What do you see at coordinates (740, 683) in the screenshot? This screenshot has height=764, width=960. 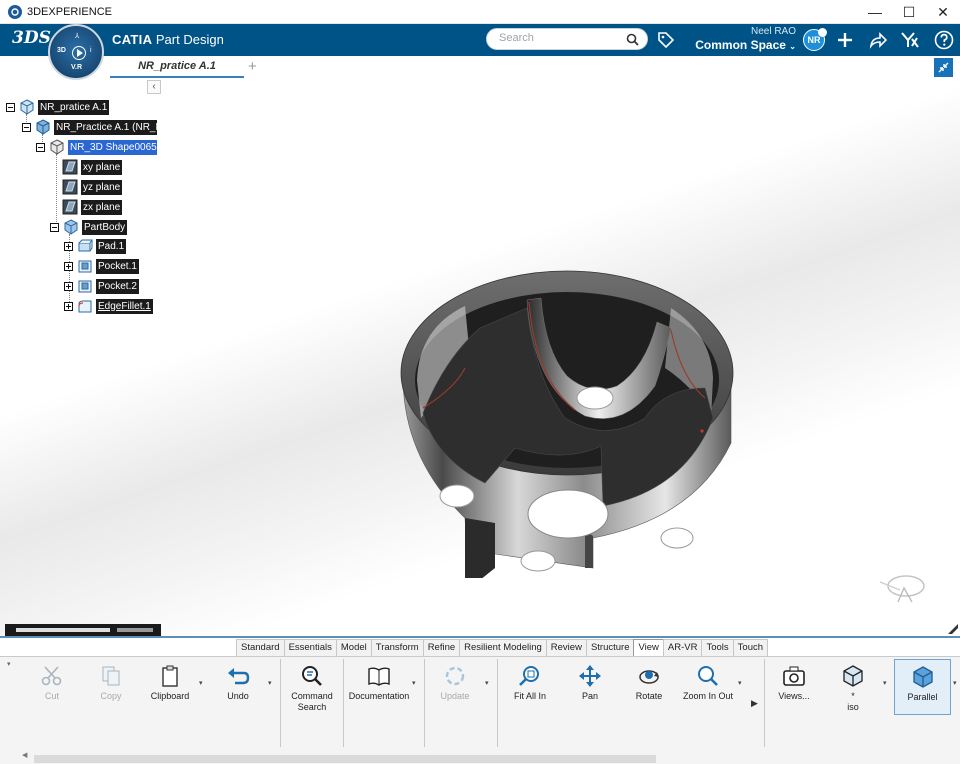 I see `zoom-dropdown-icon: ▾` at bounding box center [740, 683].